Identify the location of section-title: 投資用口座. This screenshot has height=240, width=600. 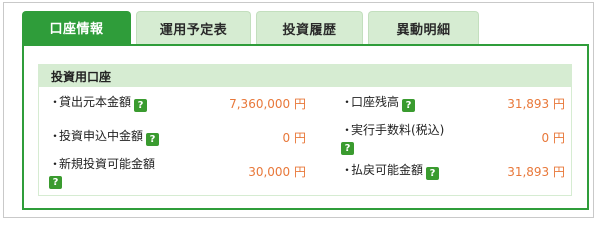
(305, 76).